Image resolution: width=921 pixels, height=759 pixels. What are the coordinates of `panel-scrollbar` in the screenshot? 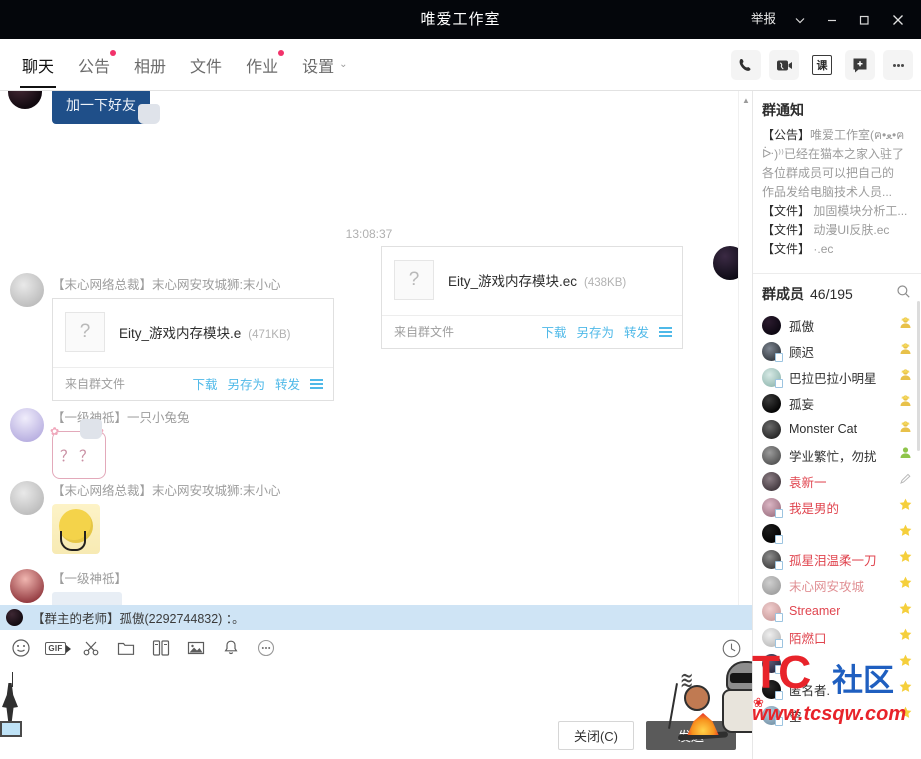 It's located at (918, 425).